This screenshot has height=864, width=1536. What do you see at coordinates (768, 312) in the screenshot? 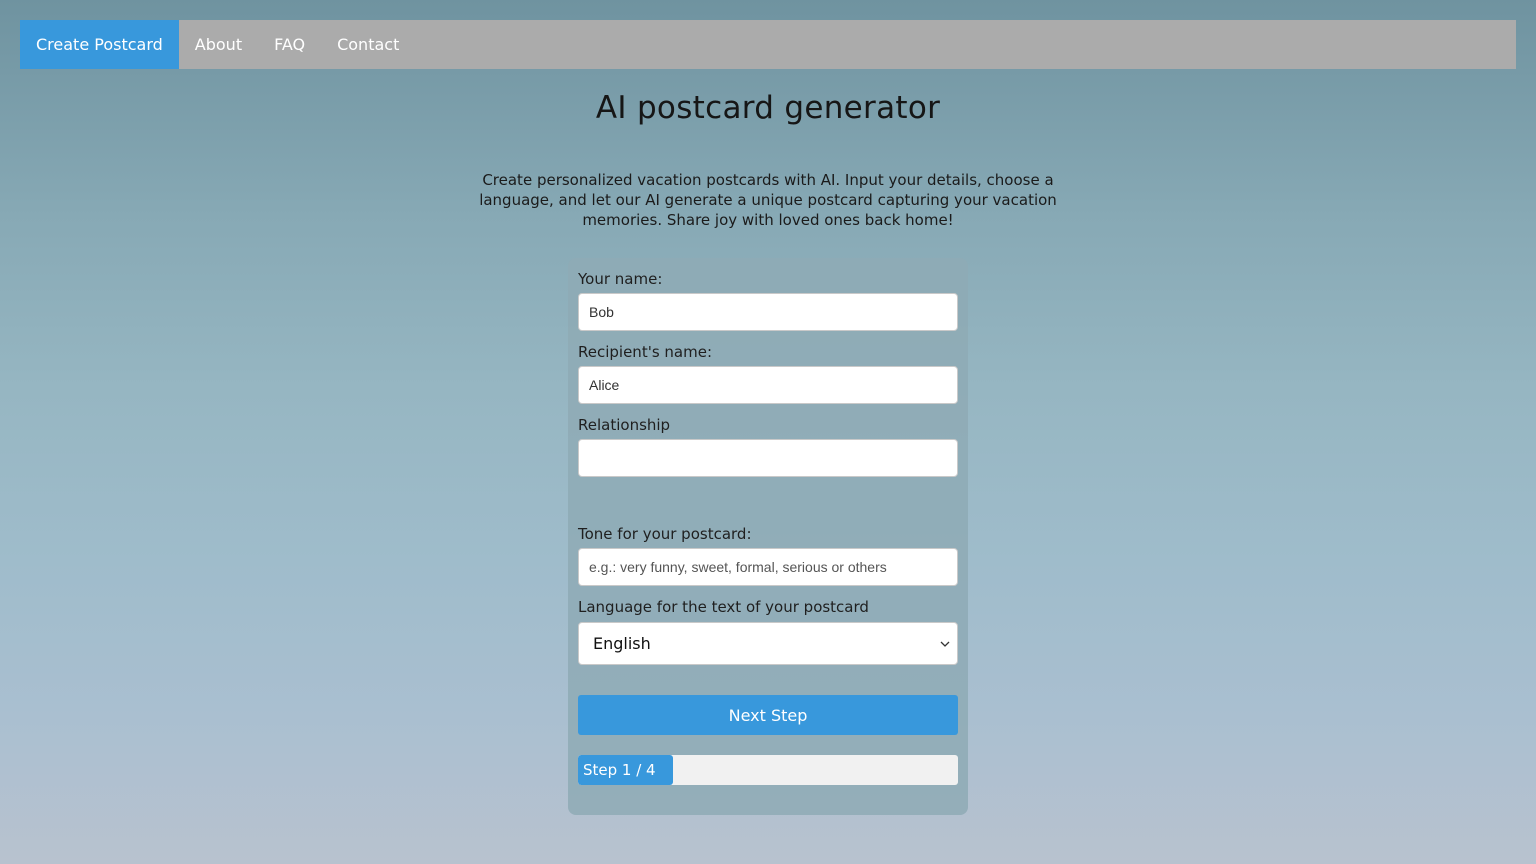
I see `your-name-input` at bounding box center [768, 312].